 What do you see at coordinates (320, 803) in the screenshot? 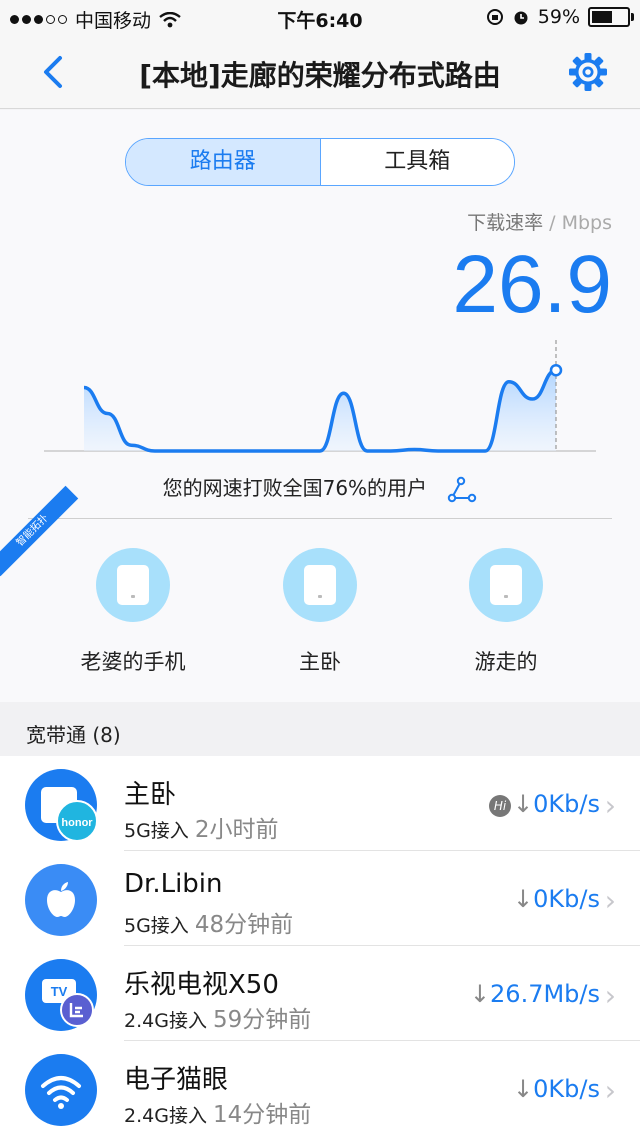
I see `device-row: honor 主卧 5G接入 2小时前 Hi ↓0Kb/s ›` at bounding box center [320, 803].